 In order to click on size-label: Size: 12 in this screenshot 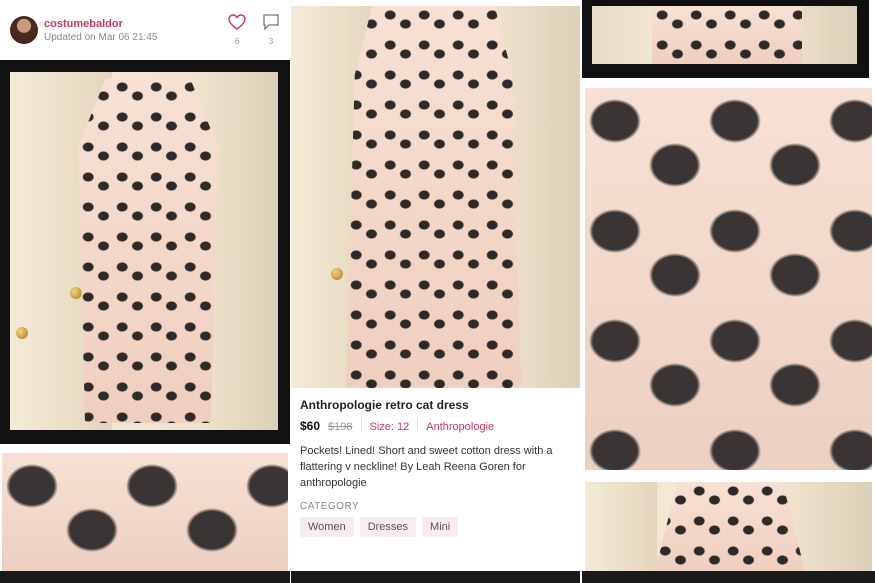, I will do `click(389, 427)`.